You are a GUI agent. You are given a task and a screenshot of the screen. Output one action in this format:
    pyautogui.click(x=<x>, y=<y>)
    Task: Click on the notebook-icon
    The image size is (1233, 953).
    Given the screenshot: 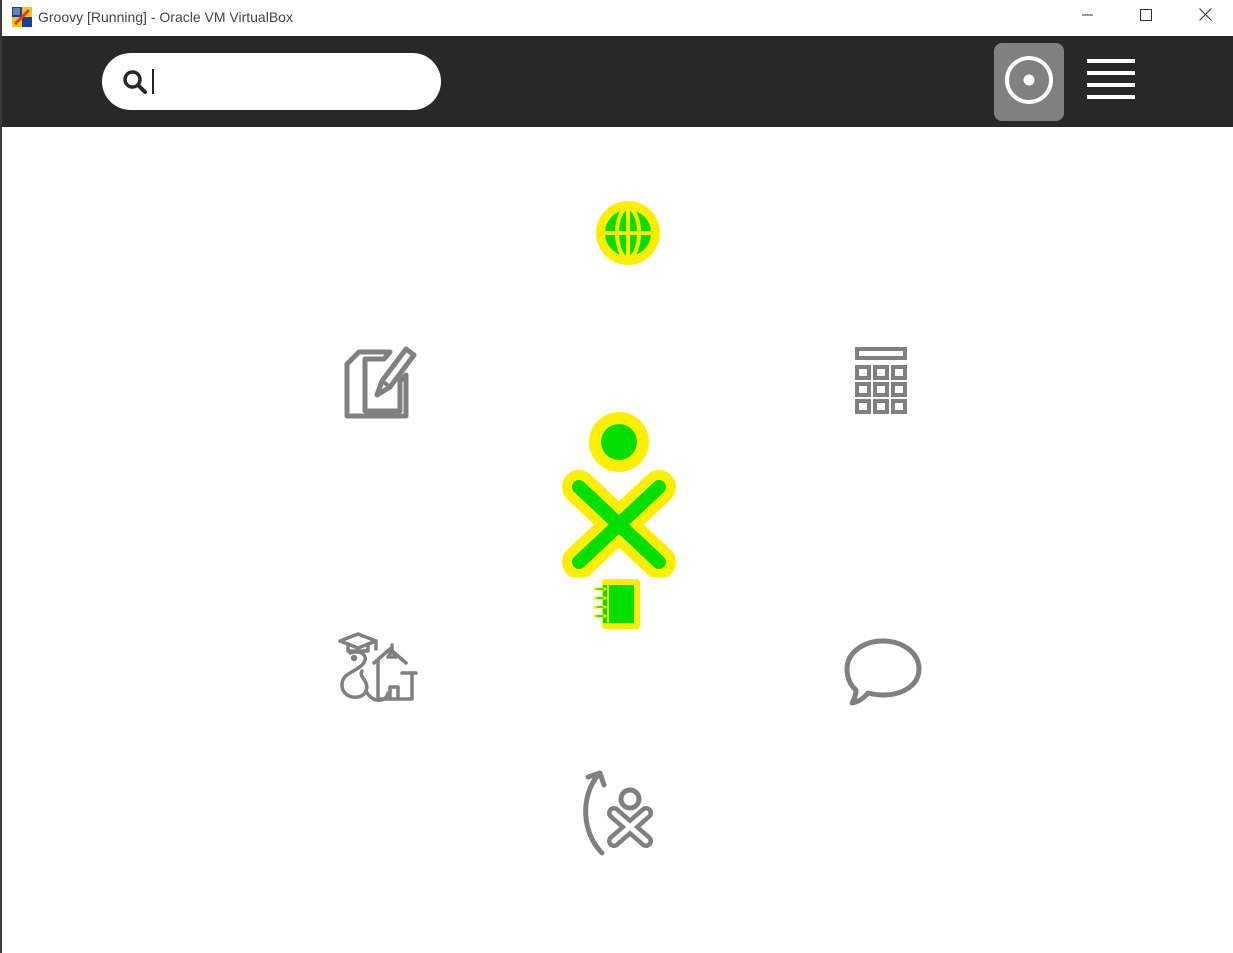 What is the action you would take?
    pyautogui.click(x=618, y=607)
    